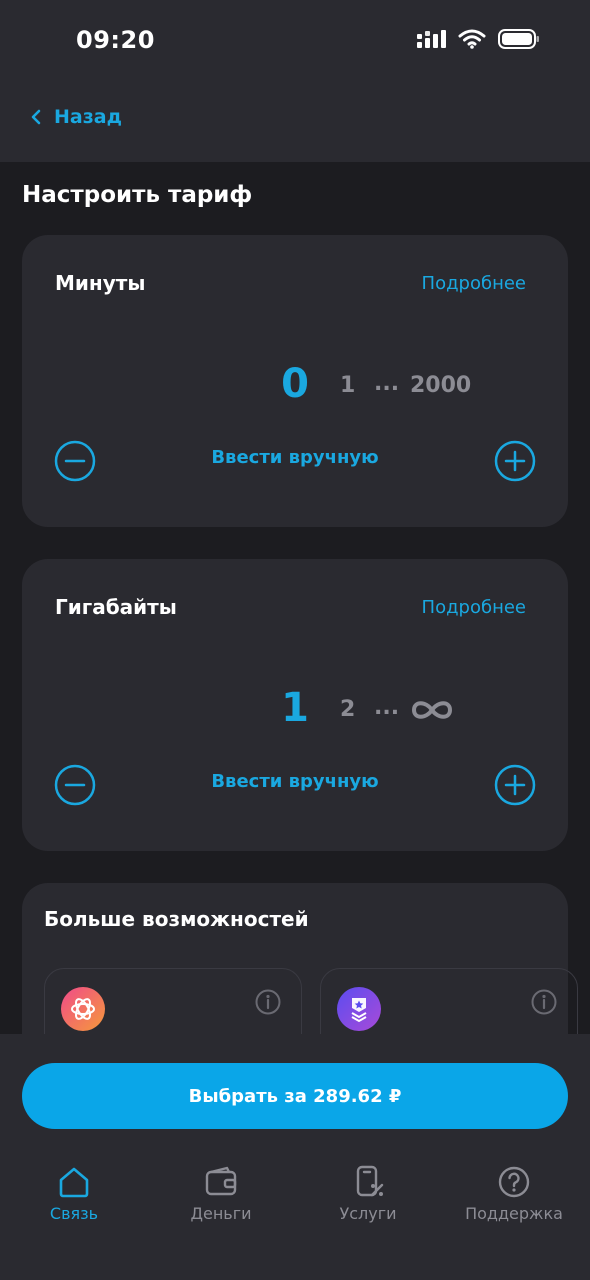 The height and width of the screenshot is (1280, 590). Describe the element at coordinates (295, 384) in the screenshot. I see `minutes-selected-value: 0` at that location.